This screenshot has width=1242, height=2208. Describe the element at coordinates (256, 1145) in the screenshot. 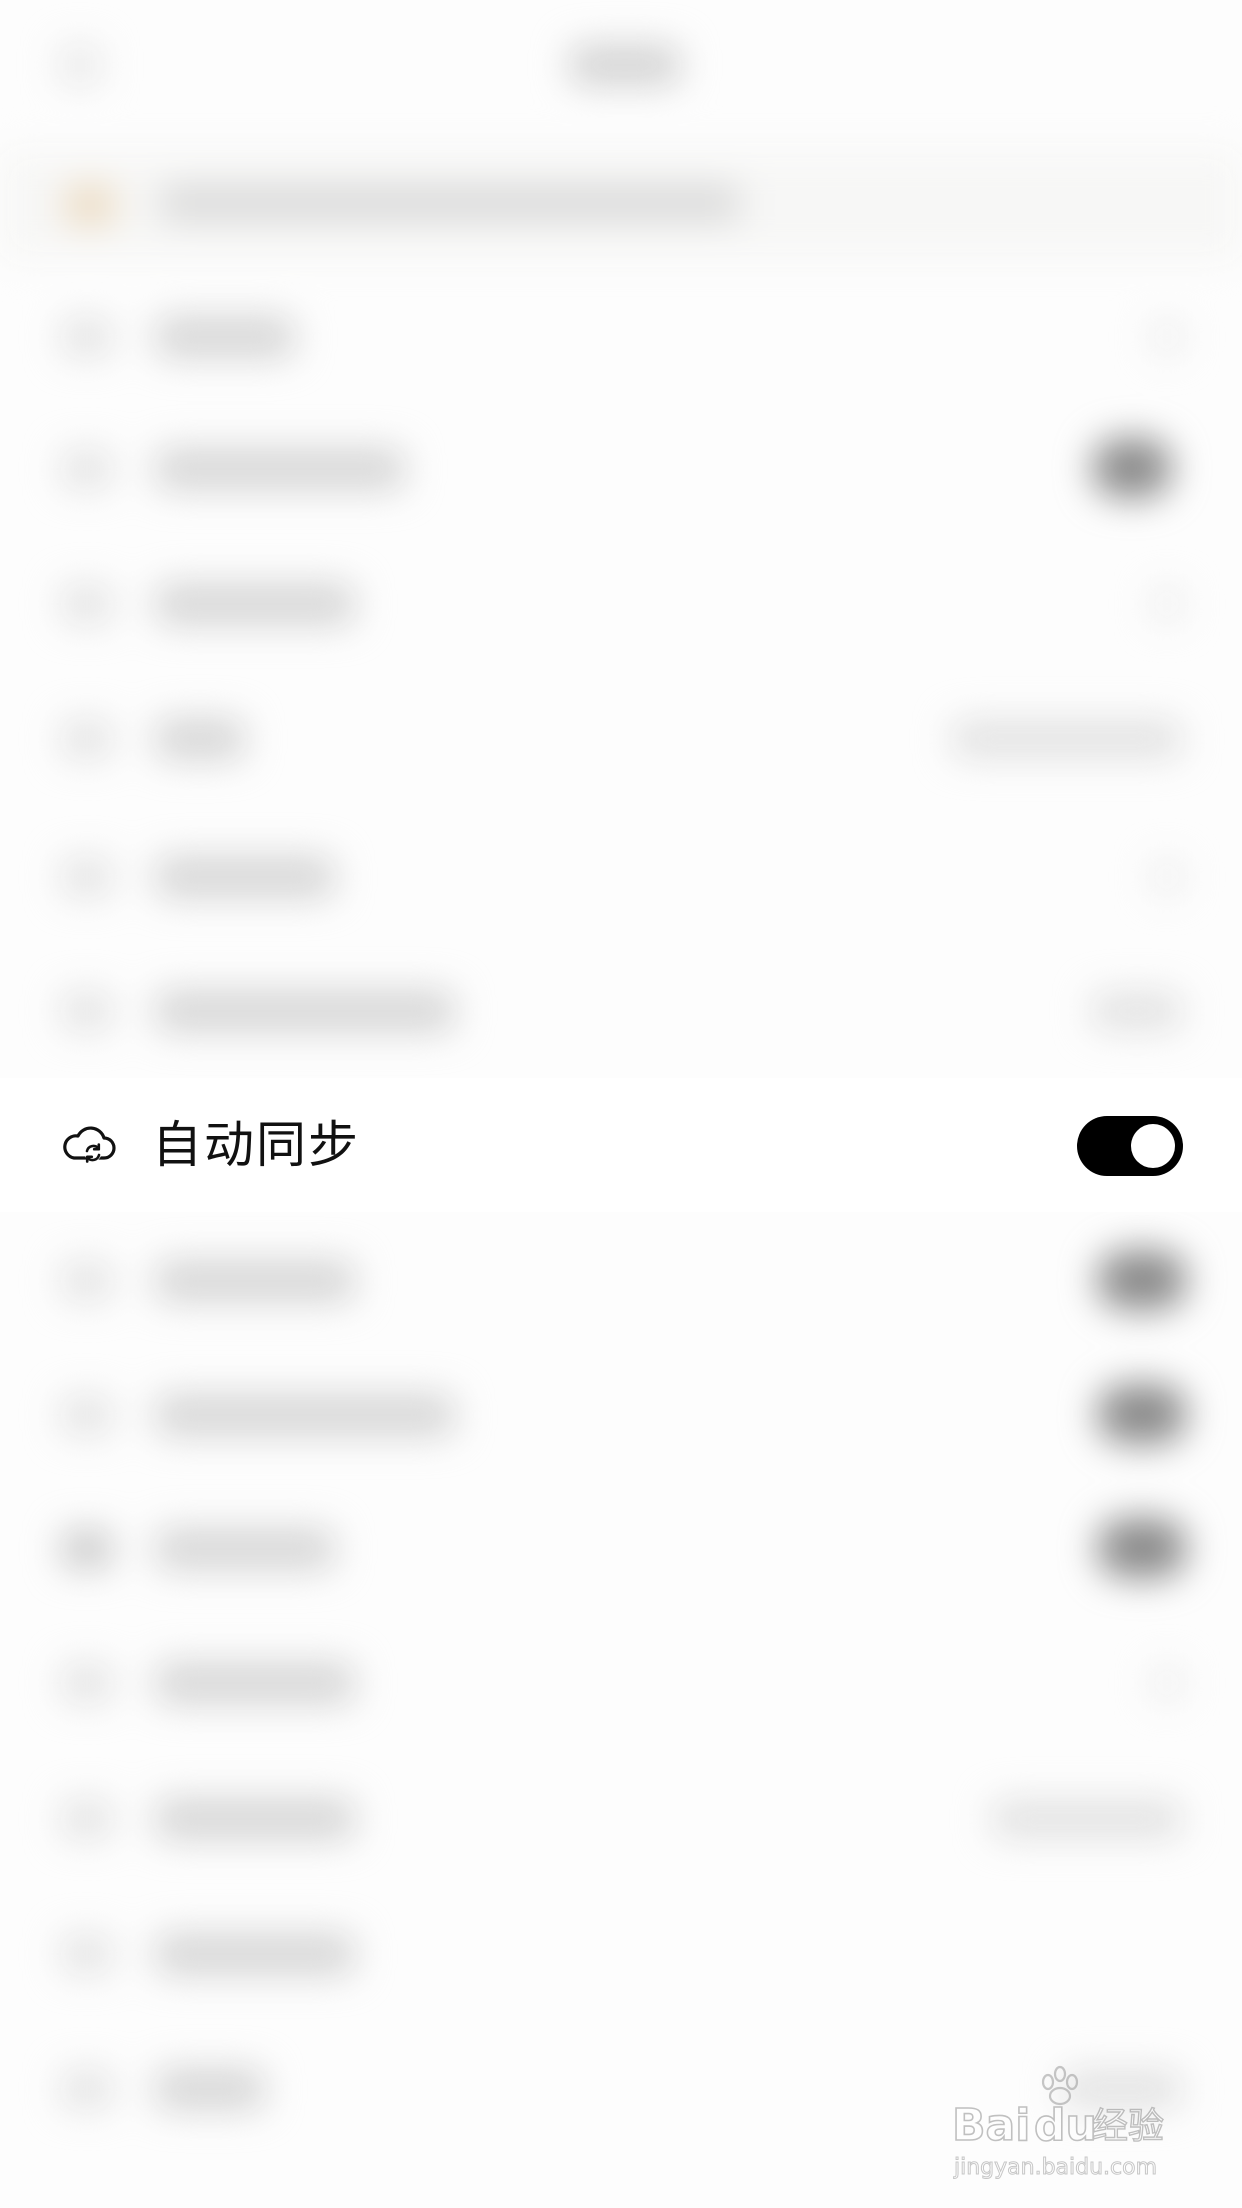

I see `auto-sync-label: 自动同步` at that location.